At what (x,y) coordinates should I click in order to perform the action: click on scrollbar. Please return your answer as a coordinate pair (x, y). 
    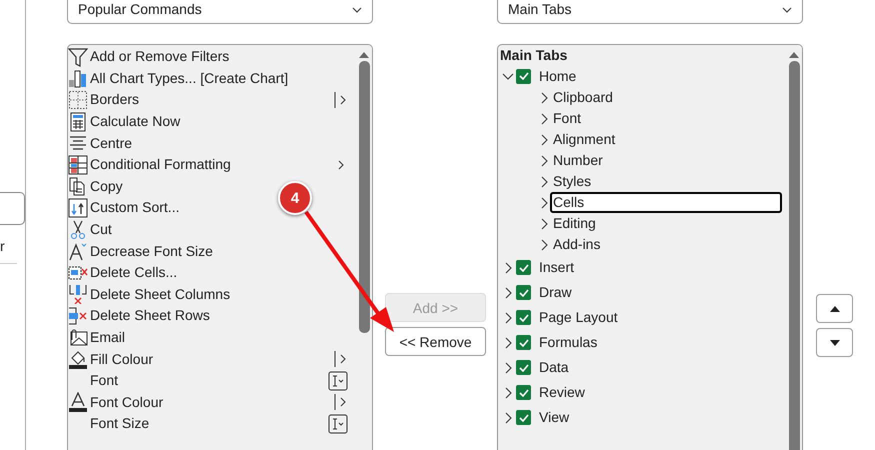
    Looking at the image, I should click on (794, 247).